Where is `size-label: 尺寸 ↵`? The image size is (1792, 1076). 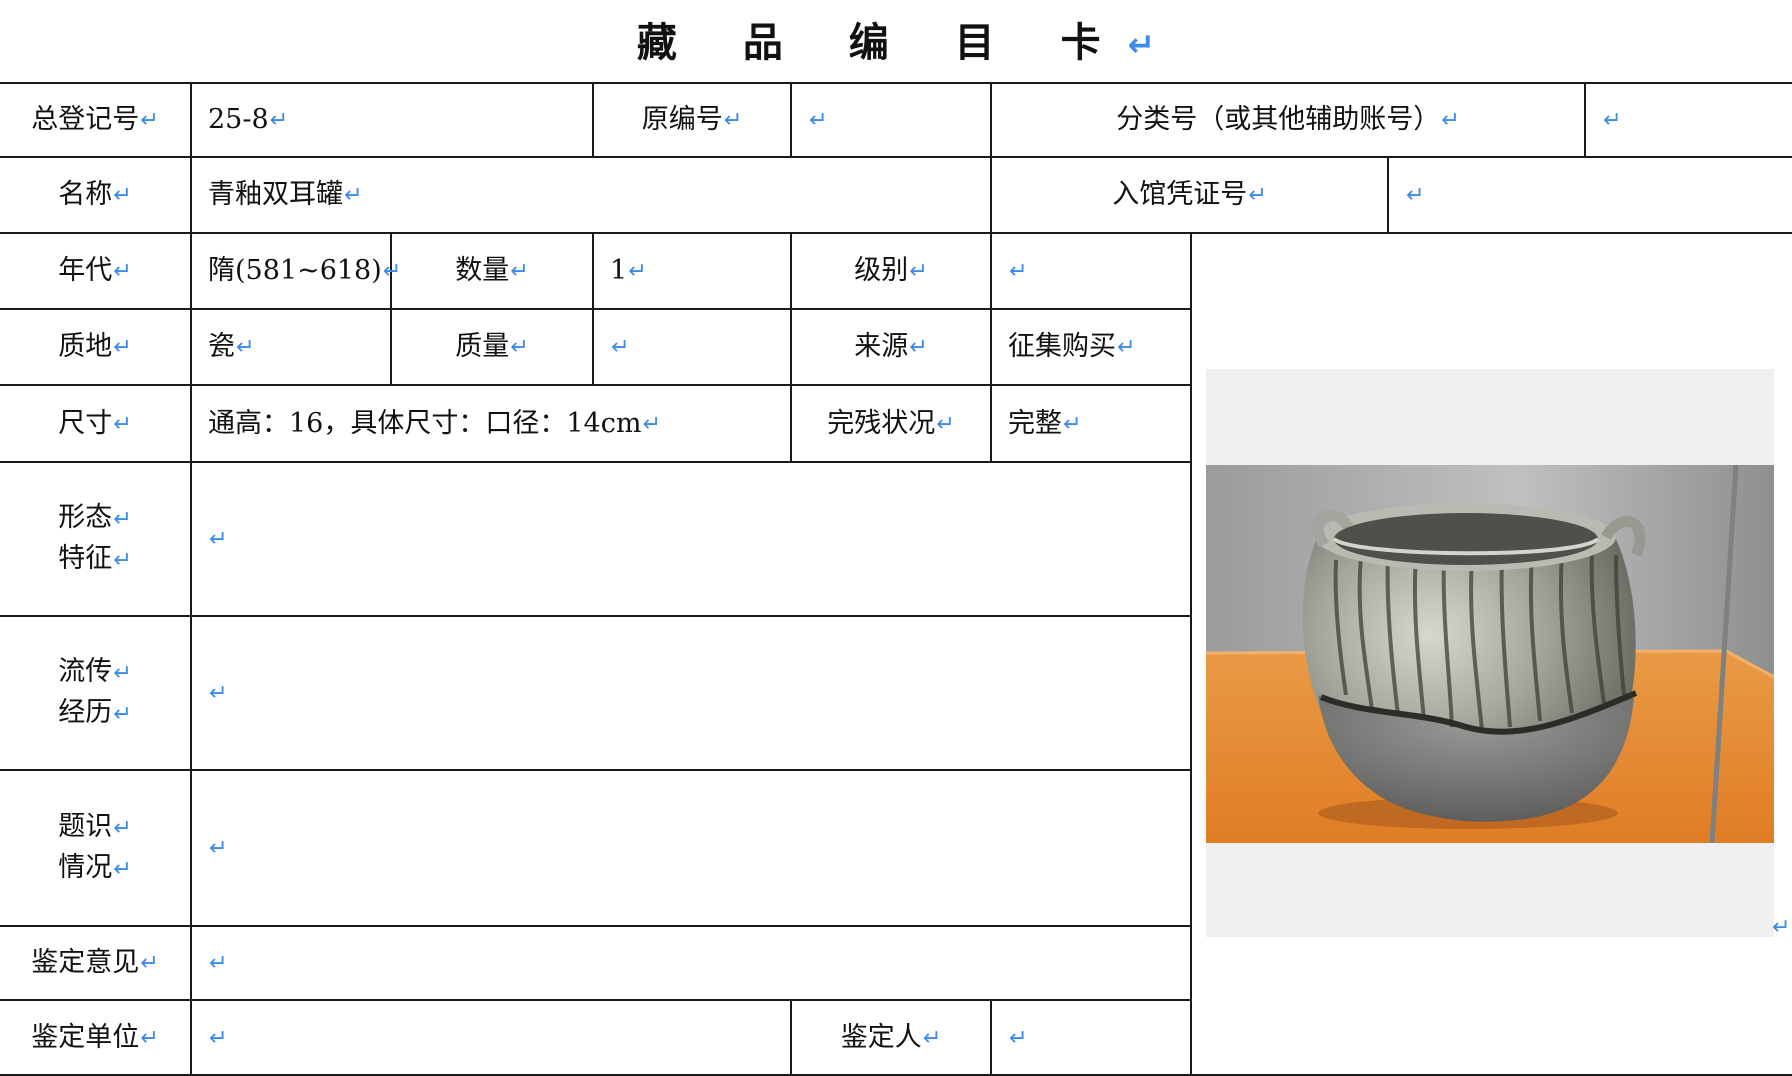 size-label: 尺寸 ↵ is located at coordinates (95, 423).